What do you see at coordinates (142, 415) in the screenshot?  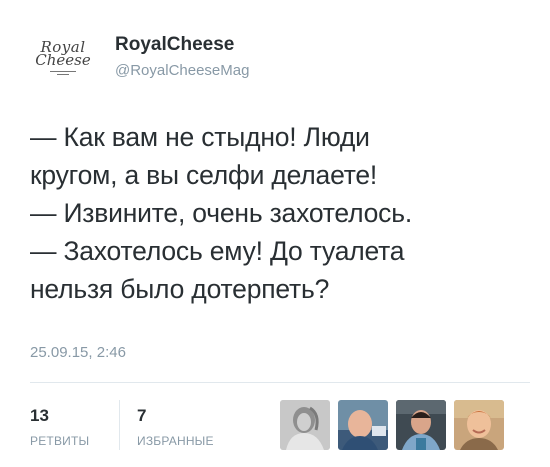 I see `favorites-count: 7` at bounding box center [142, 415].